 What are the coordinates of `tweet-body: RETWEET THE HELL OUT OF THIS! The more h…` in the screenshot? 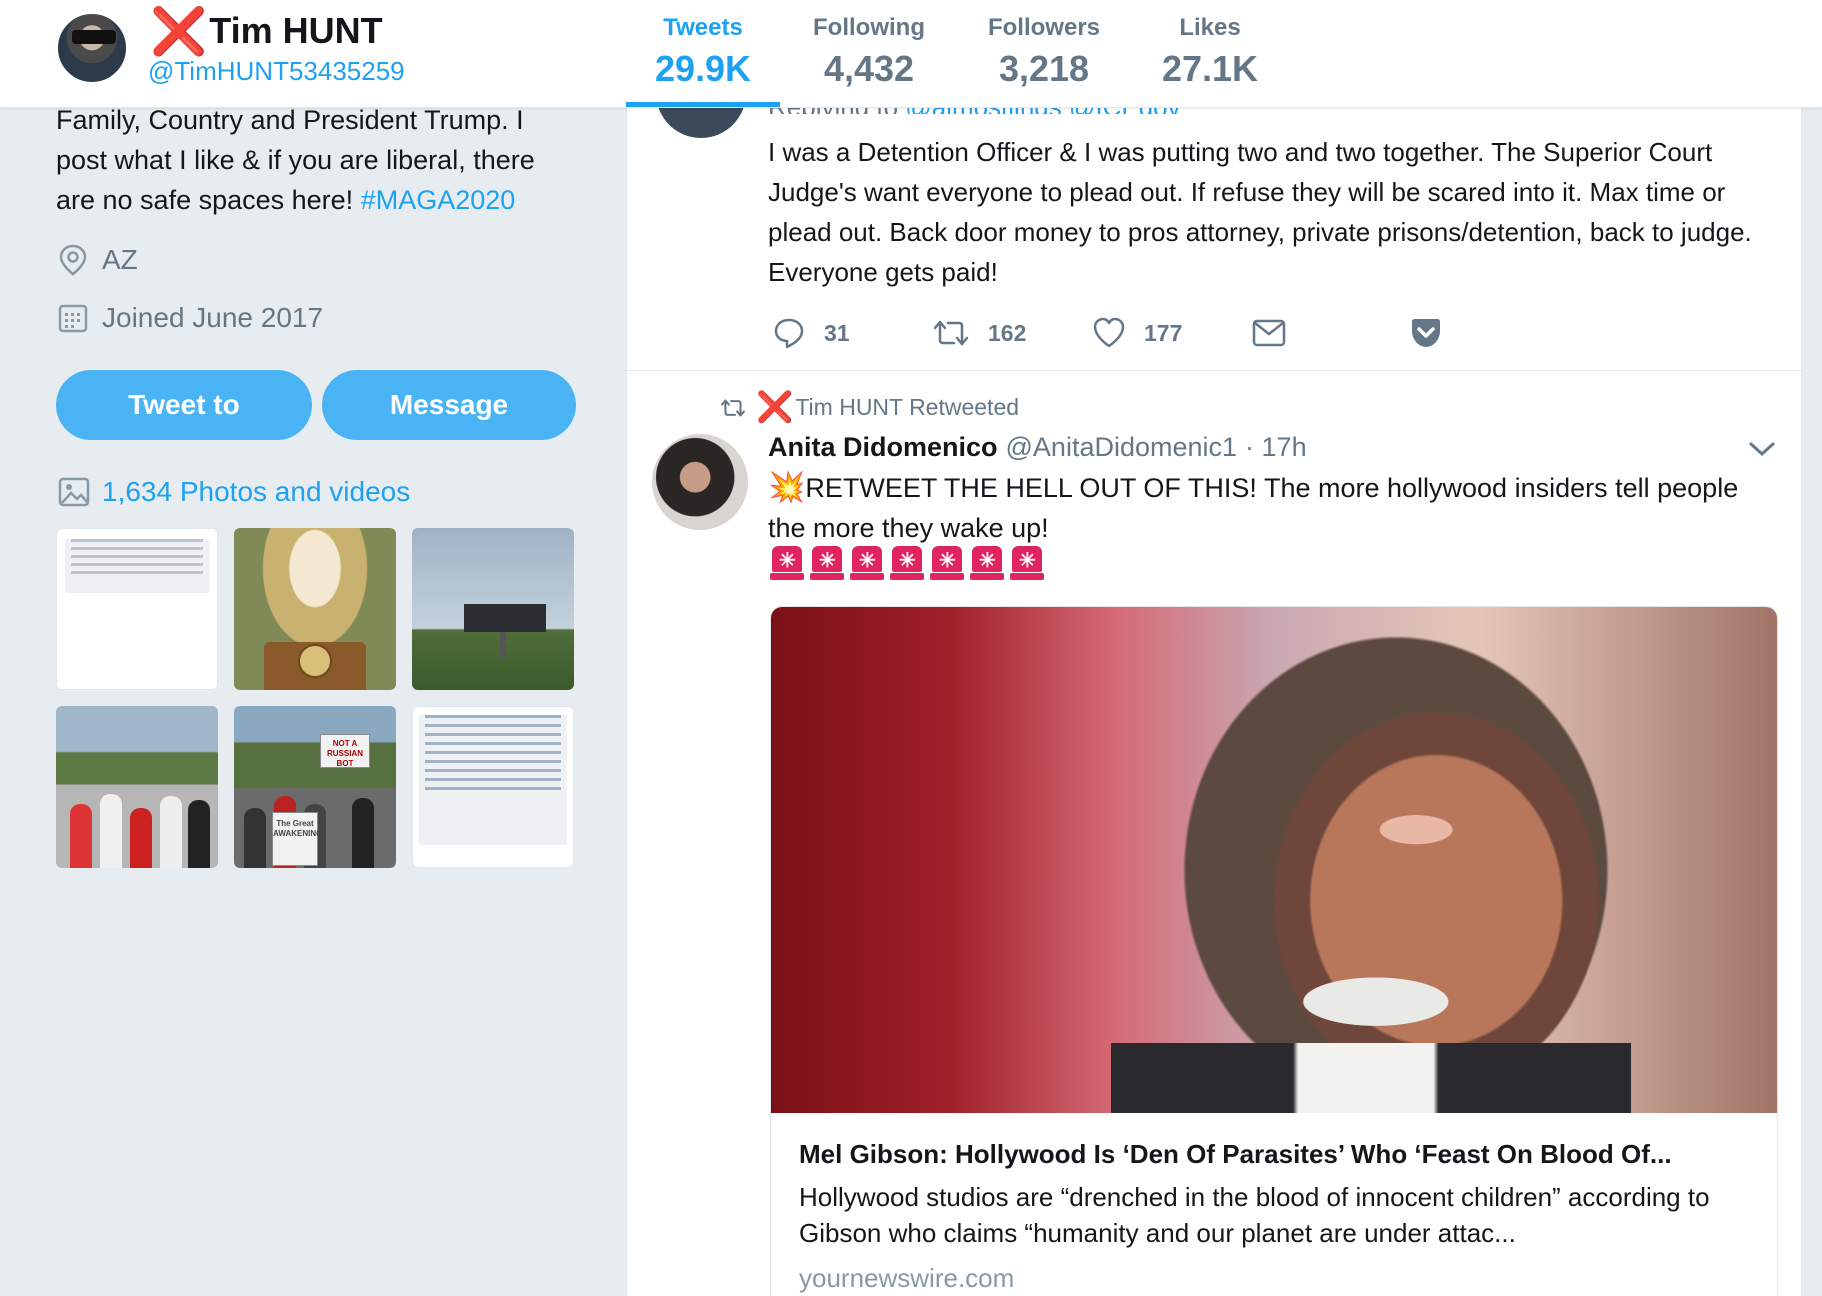 It's located at (1253, 508).